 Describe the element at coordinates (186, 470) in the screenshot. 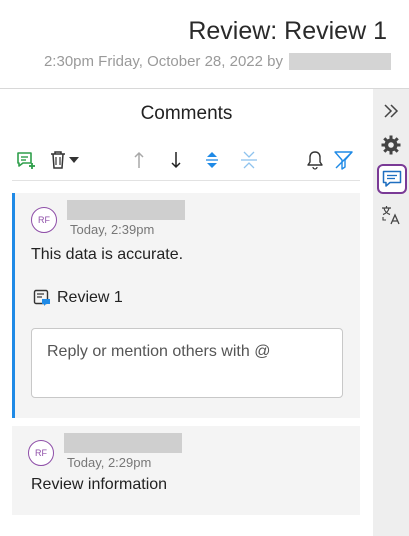

I see `comment-card: RF Today, 2:29pm Review information` at that location.